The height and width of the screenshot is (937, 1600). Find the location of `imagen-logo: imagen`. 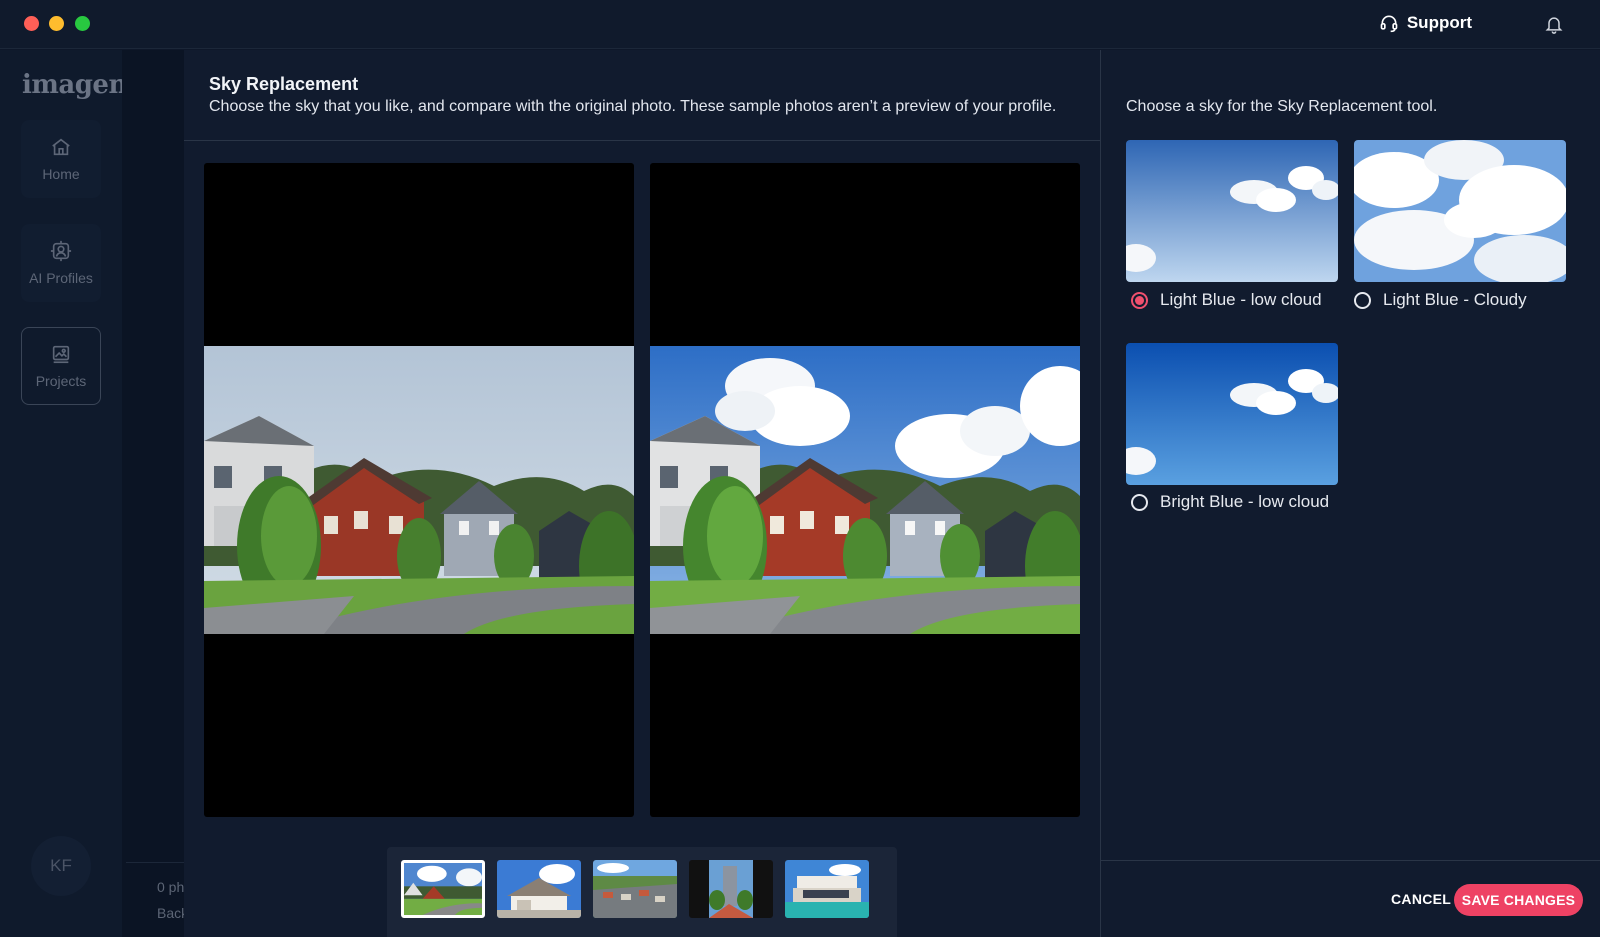

imagen-logo: imagen is located at coordinates (74, 85).